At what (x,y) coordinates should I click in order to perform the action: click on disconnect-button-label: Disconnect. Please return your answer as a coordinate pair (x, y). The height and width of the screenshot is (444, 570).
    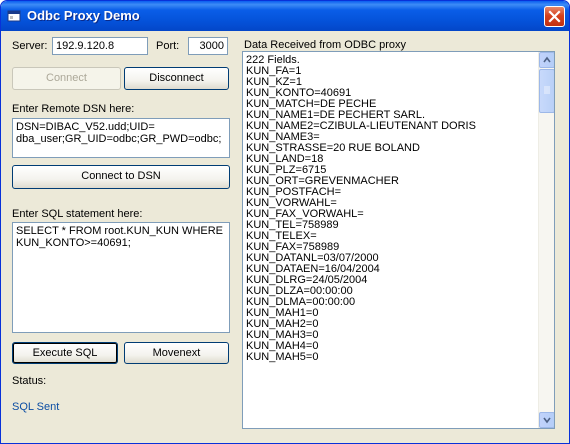
    Looking at the image, I should click on (176, 78).